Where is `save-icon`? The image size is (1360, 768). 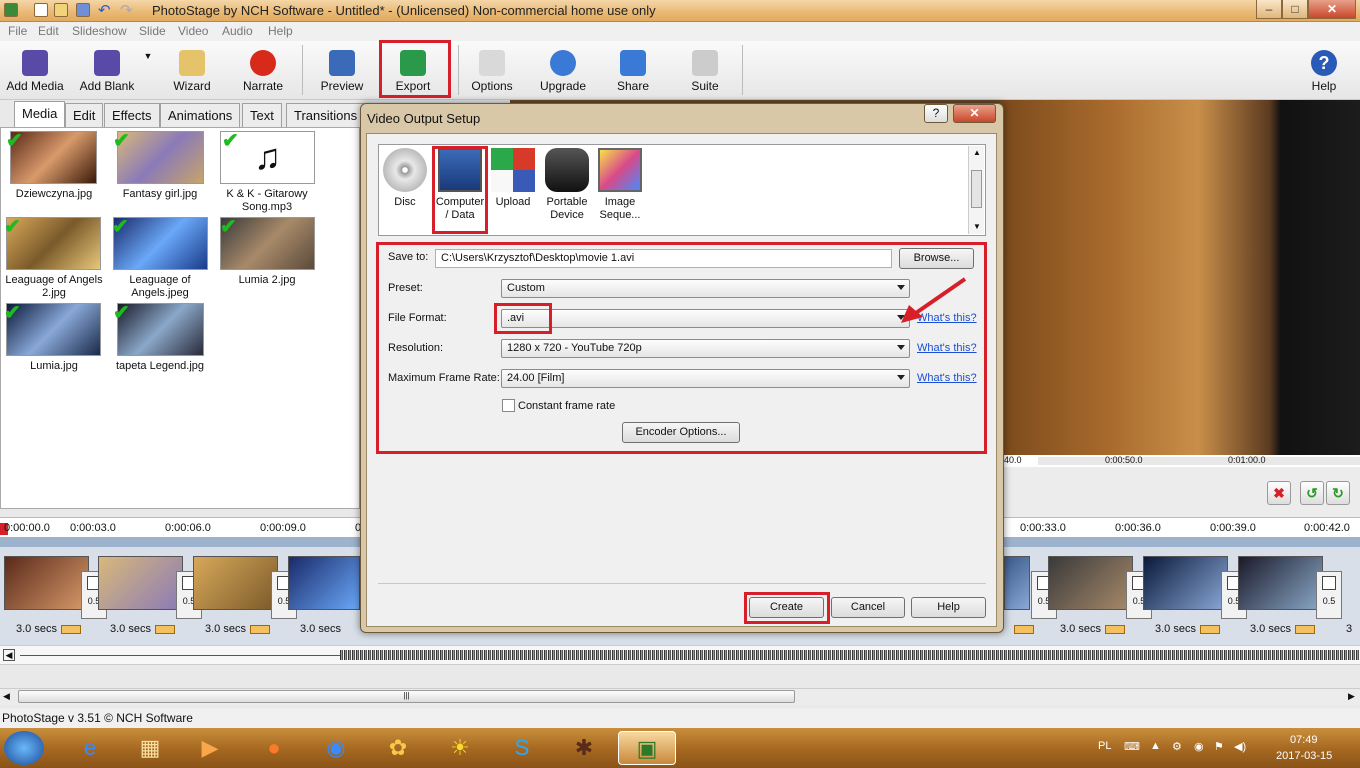
save-icon is located at coordinates (83, 10).